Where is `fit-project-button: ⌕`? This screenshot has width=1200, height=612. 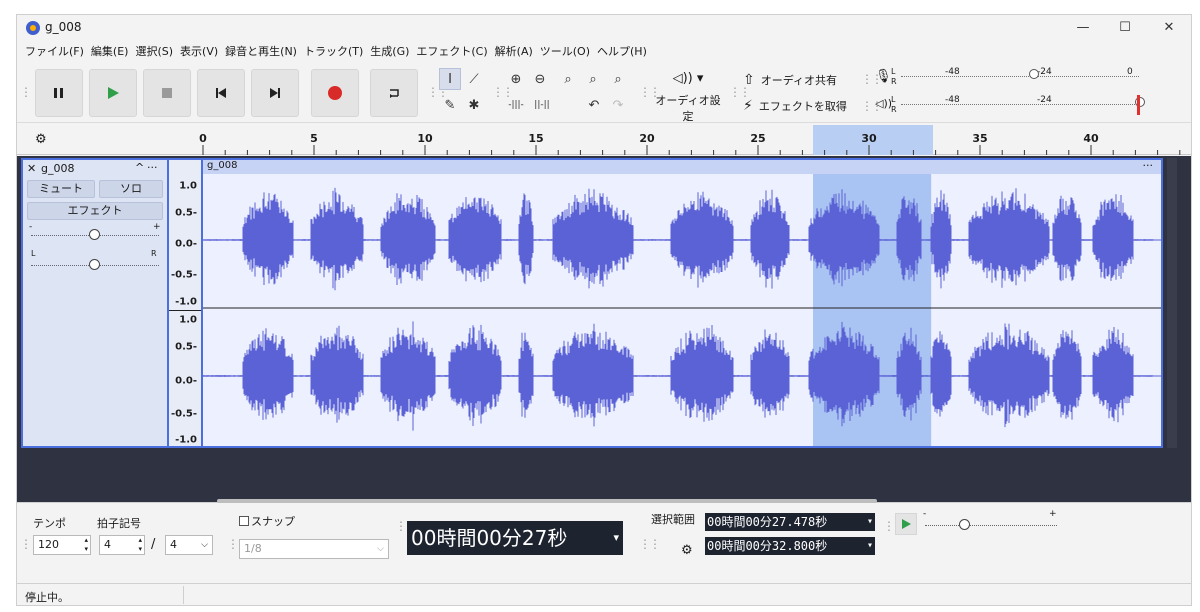 fit-project-button: ⌕ is located at coordinates (593, 79).